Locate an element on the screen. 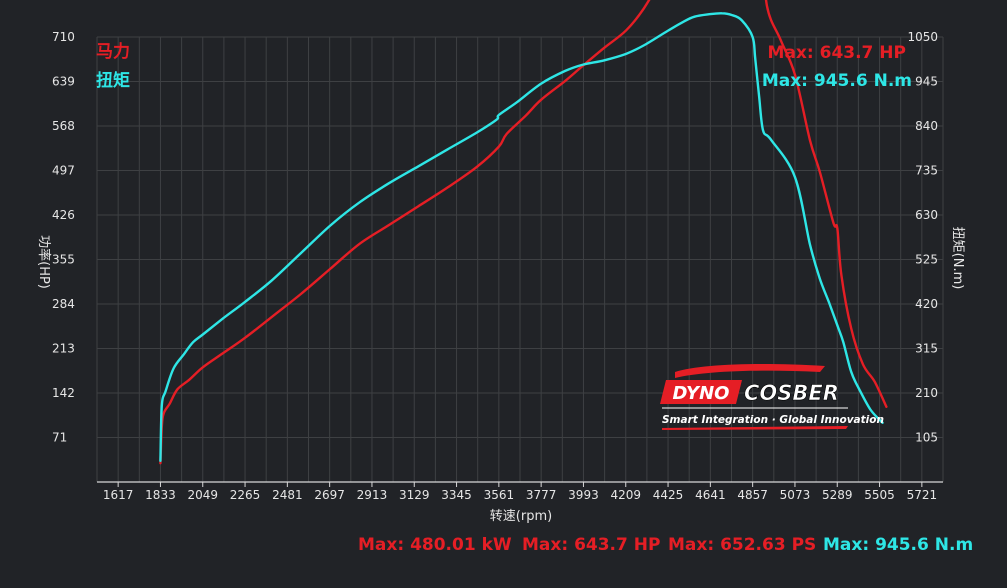 Image resolution: width=1007 pixels, height=588 pixels. right-tick-label: 525 is located at coordinates (926, 260).